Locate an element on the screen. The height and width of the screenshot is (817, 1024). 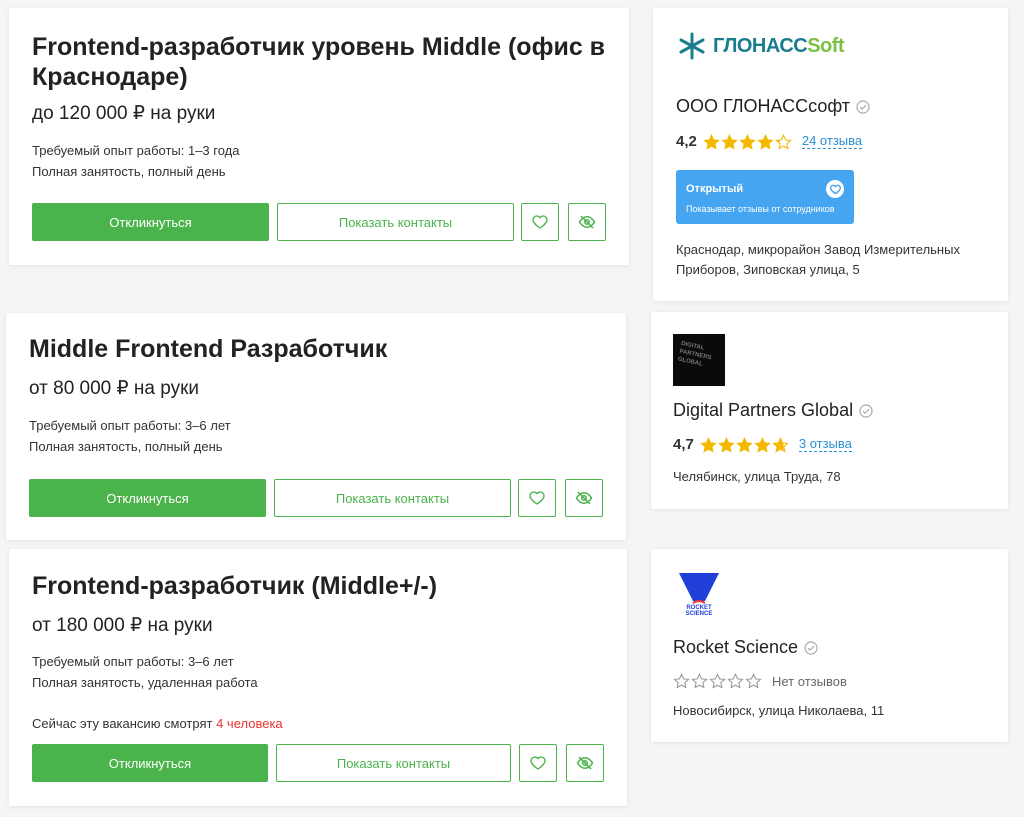
company-rating: 4,7 3 отзыва is located at coordinates (762, 444).